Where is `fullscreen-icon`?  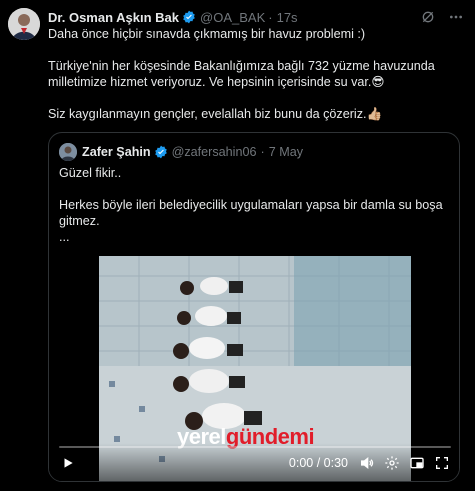 fullscreen-icon is located at coordinates (442, 463).